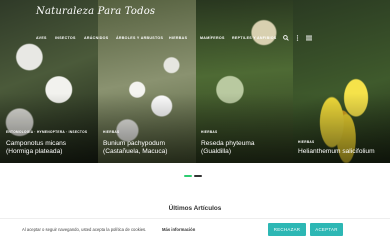 The height and width of the screenshot is (241, 390). Describe the element at coordinates (309, 39) in the screenshot. I see `menu-icon` at that location.